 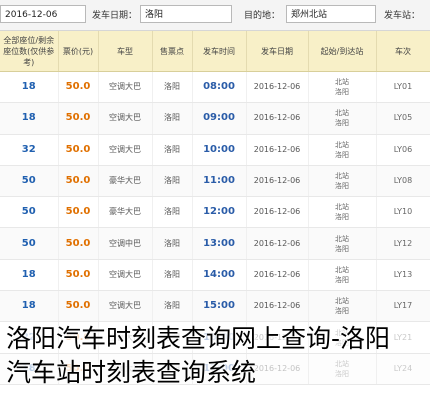 I want to click on time-cell: 15:00, so click(x=219, y=306).